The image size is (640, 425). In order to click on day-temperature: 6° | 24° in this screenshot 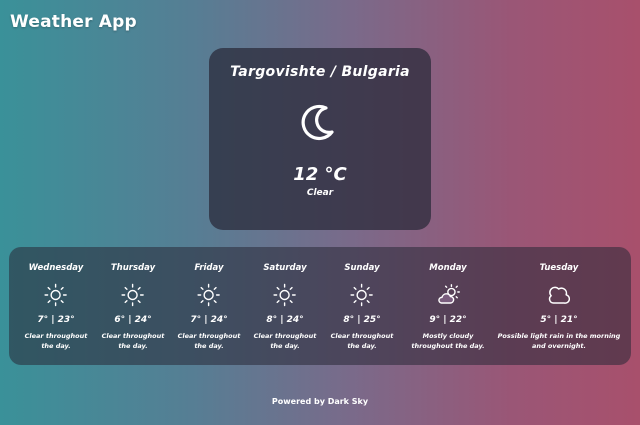, I will do `click(133, 320)`.